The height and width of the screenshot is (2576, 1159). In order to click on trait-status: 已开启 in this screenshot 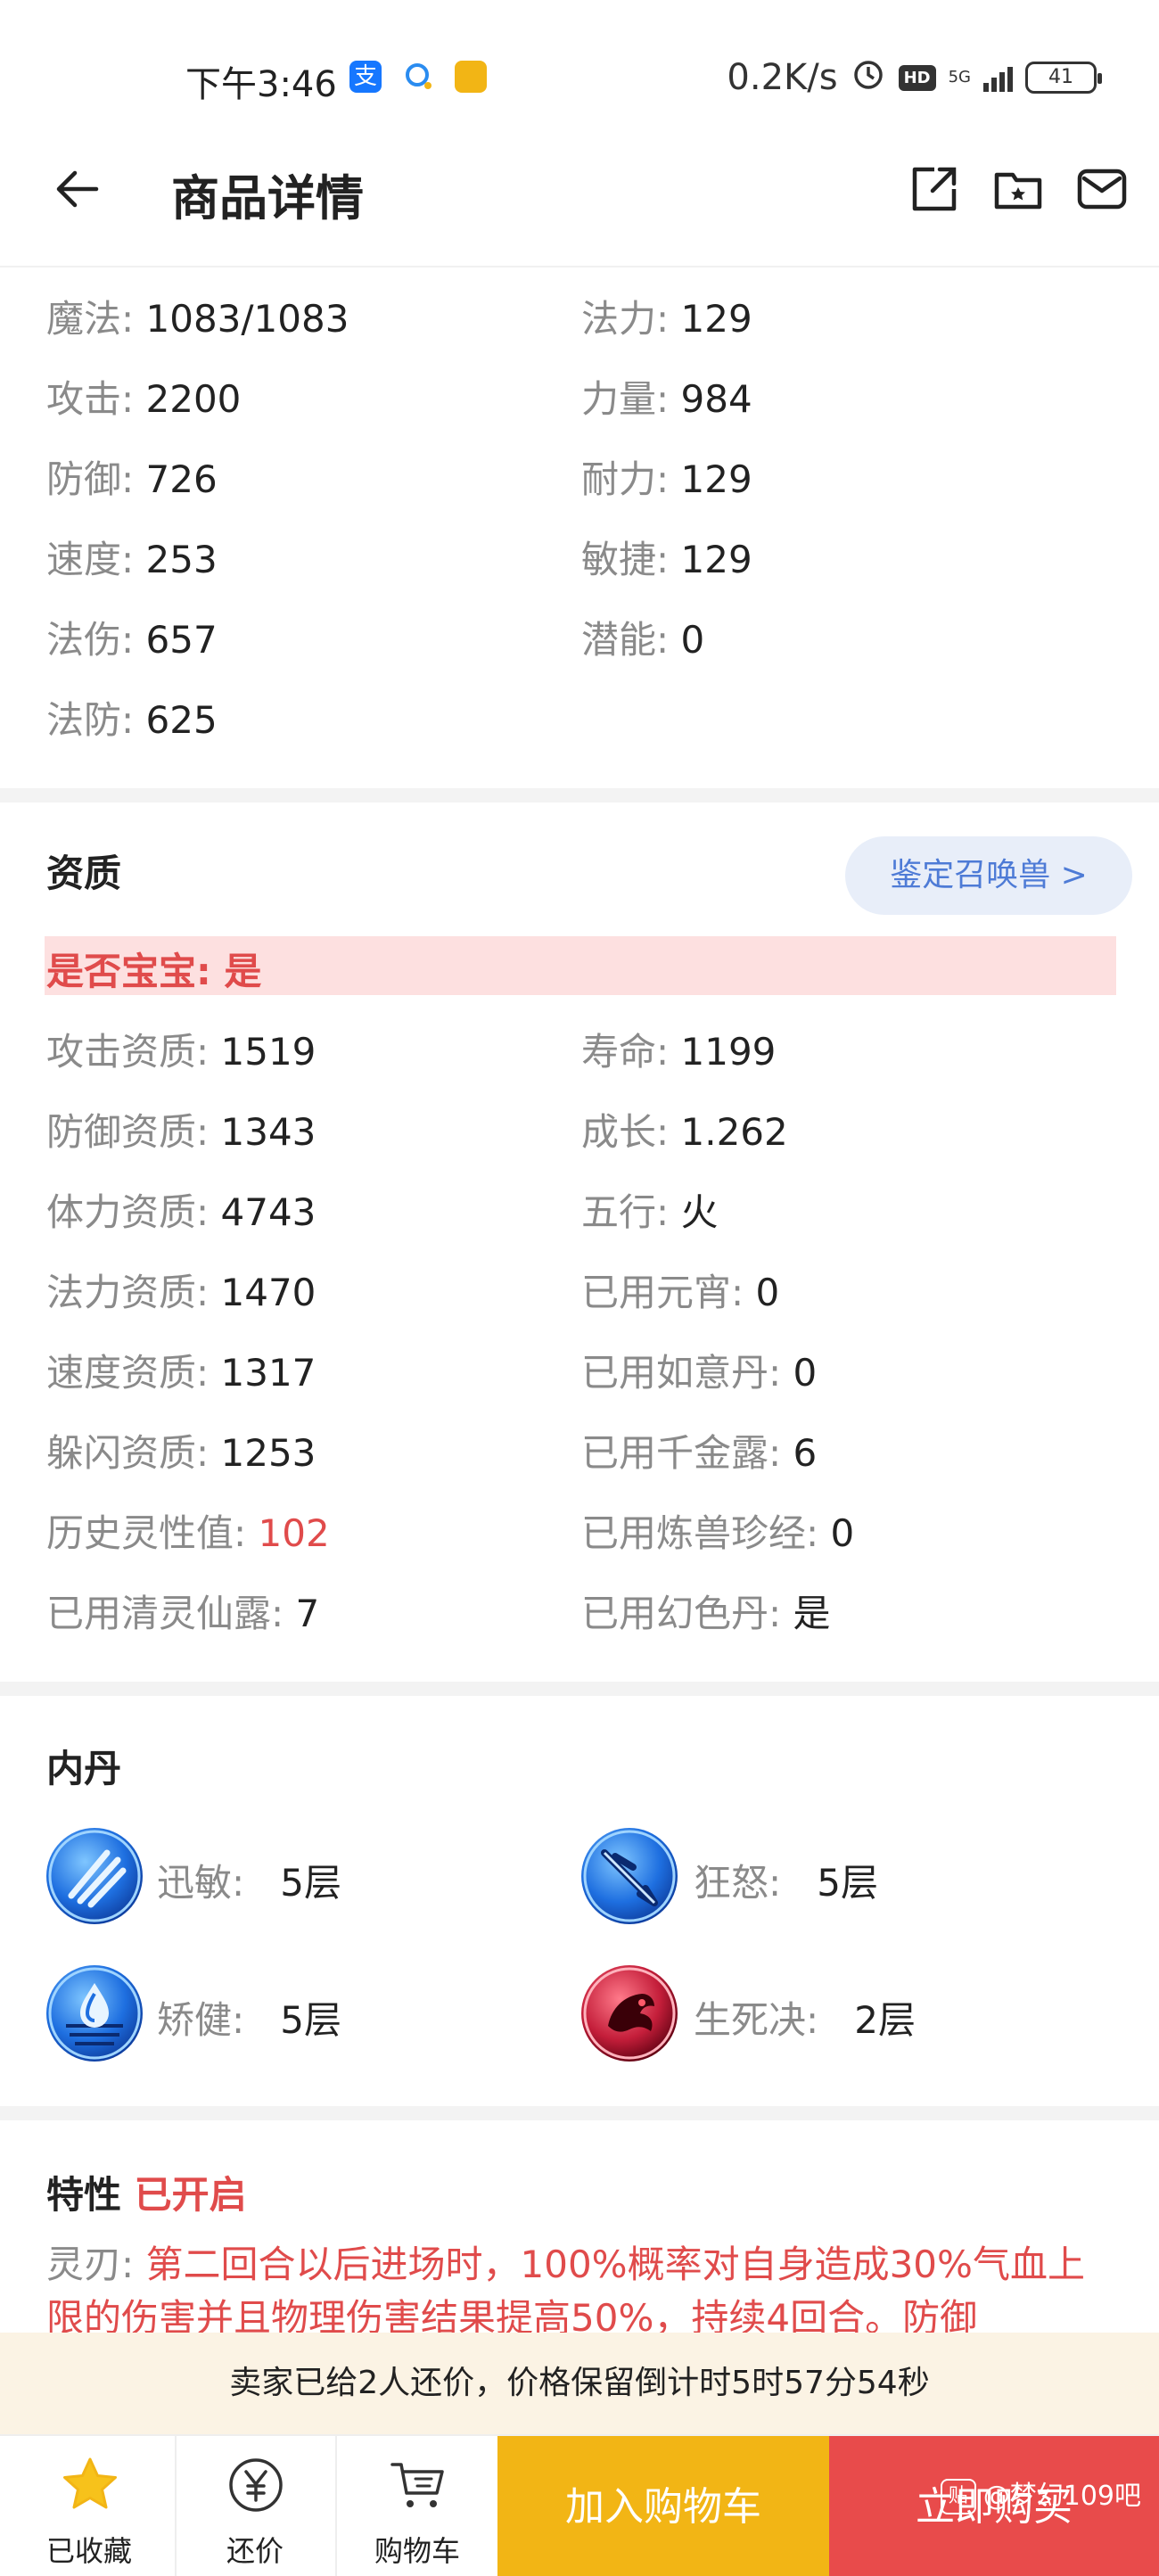, I will do `click(190, 2195)`.